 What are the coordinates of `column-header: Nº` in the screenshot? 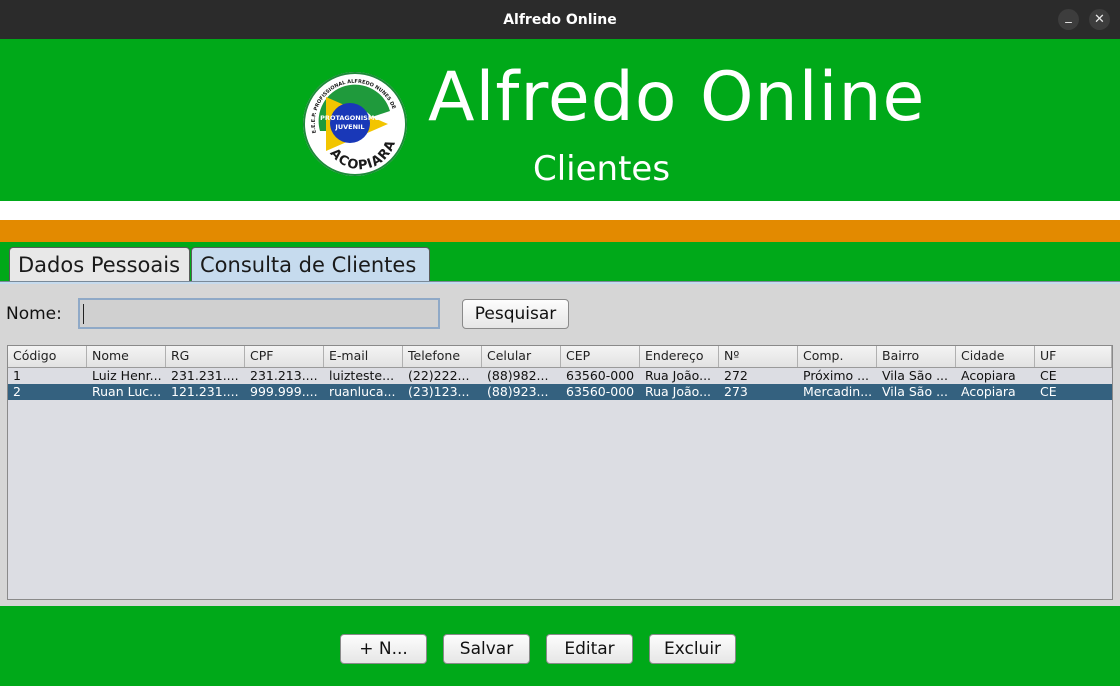 It's located at (758, 356).